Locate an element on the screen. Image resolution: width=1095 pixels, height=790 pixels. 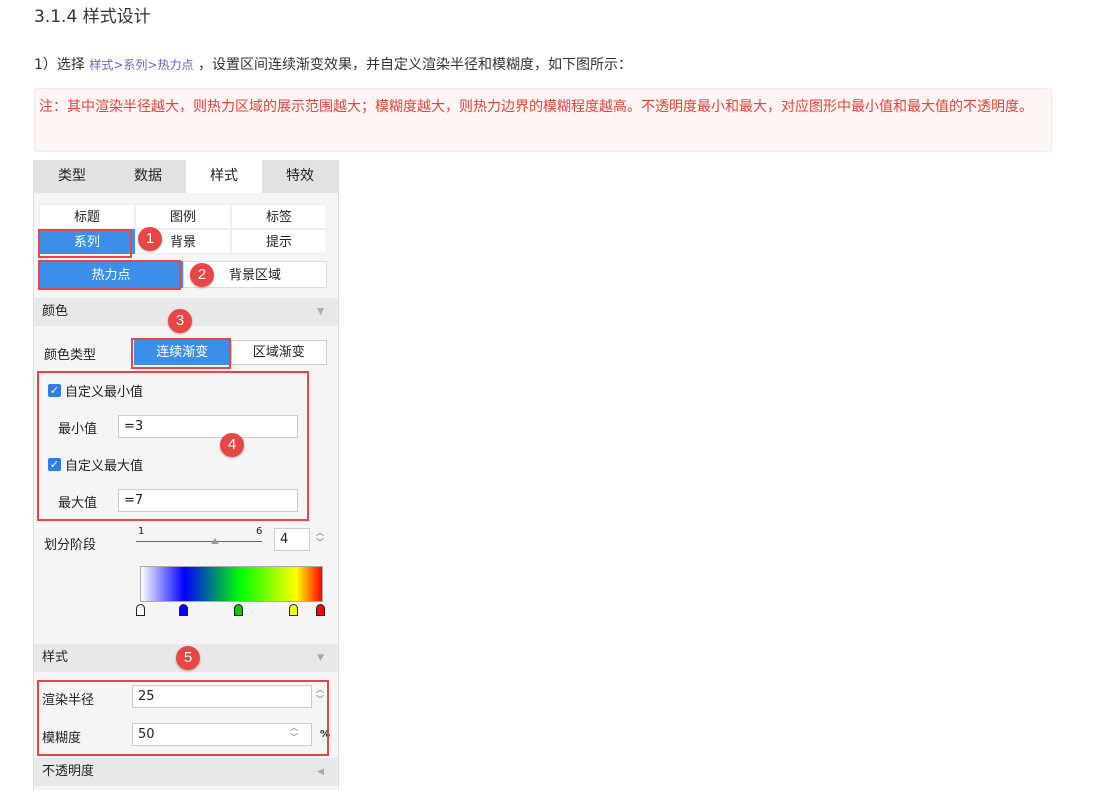
color-type-selector: 连续渐变 区域渐变 is located at coordinates (230, 352).